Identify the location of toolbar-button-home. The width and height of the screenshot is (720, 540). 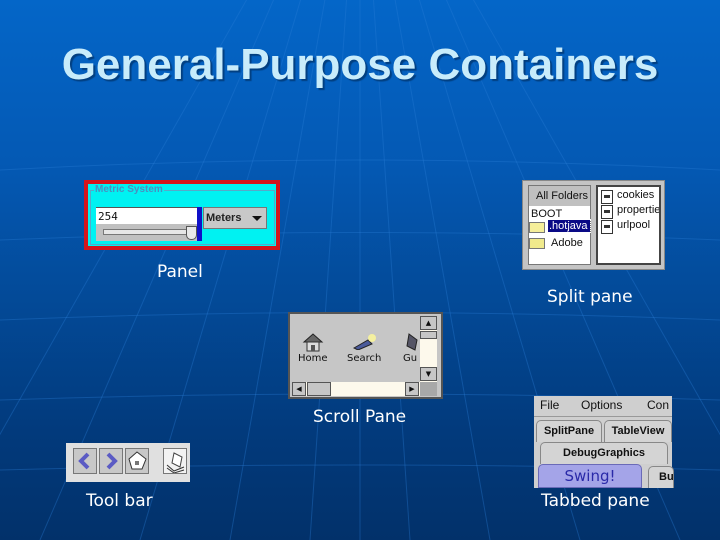
(137, 461).